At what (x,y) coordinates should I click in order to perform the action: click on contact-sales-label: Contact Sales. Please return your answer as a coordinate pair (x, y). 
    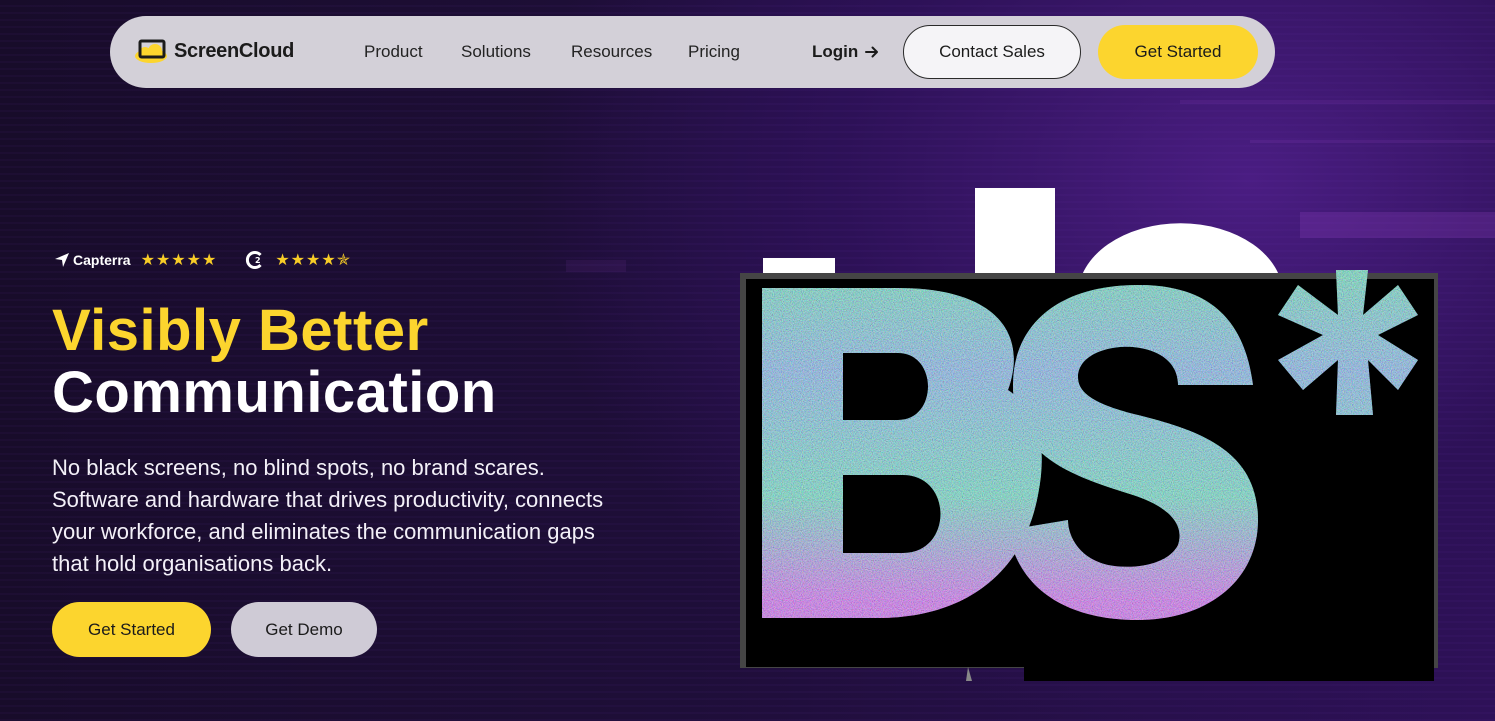
    Looking at the image, I should click on (992, 51).